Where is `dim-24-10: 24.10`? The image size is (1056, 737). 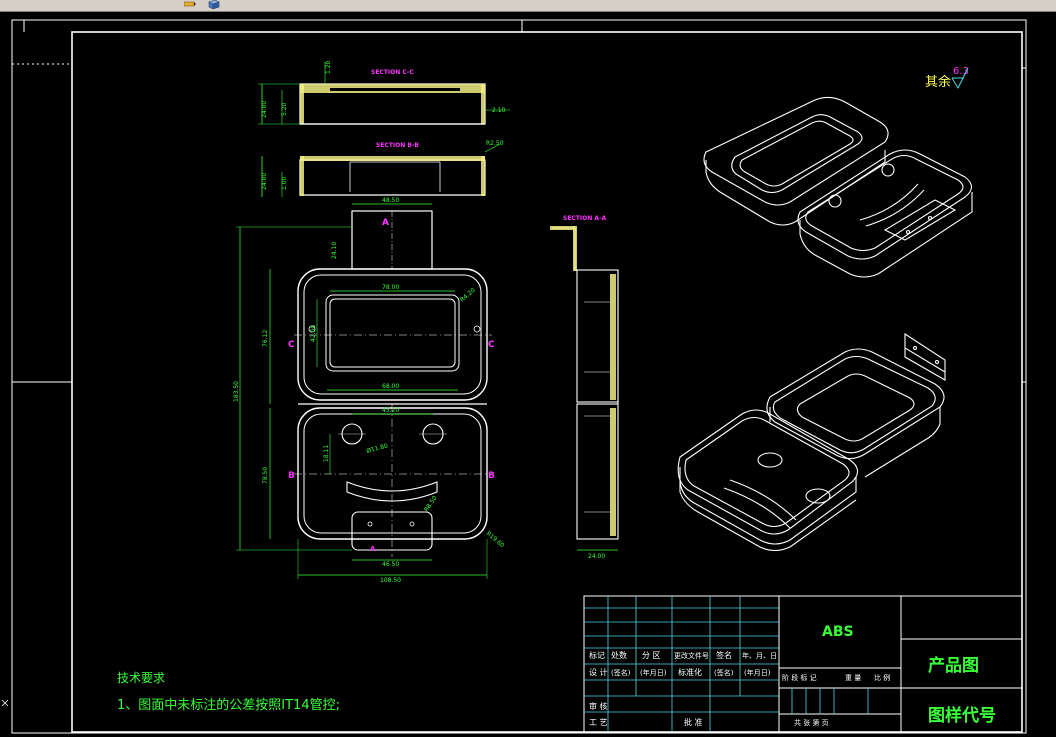
dim-24-10: 24.10 is located at coordinates (334, 250).